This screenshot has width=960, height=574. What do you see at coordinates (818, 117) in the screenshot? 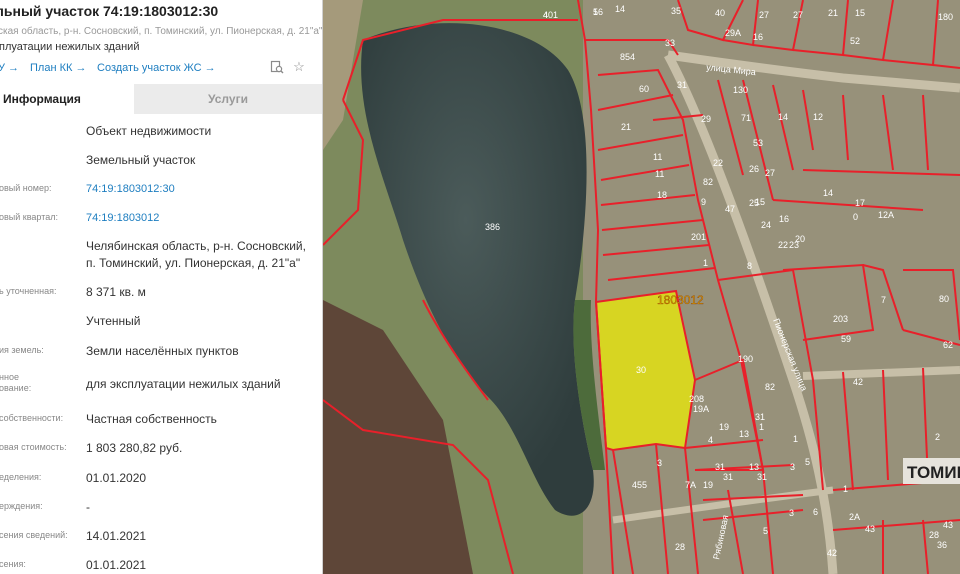
I see `parcel-number-label: 12` at bounding box center [818, 117].